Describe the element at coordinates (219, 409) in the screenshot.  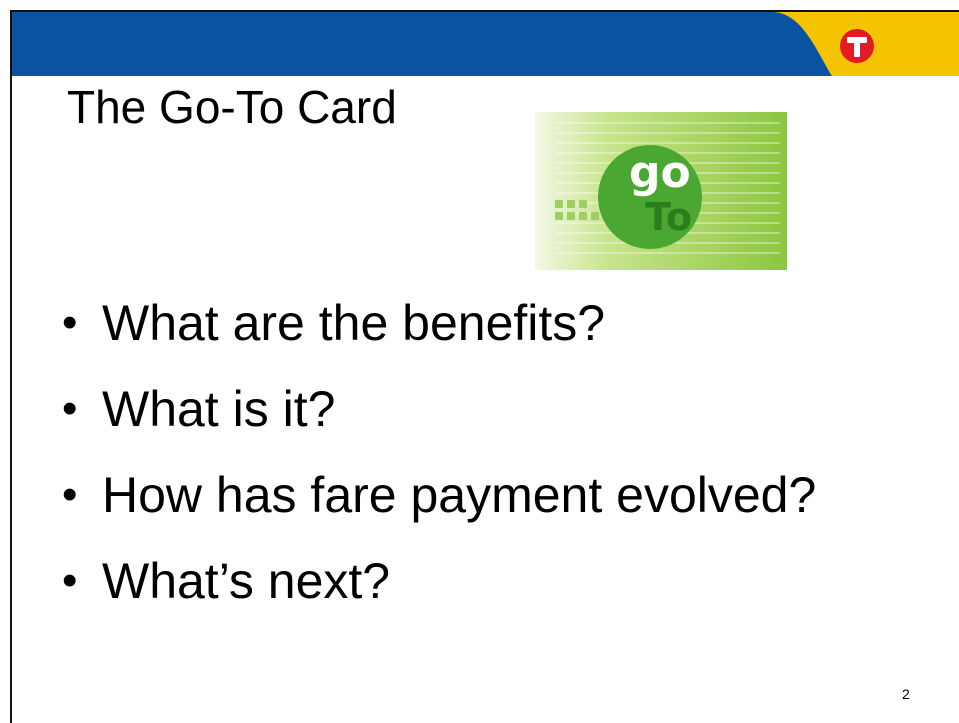
I see `bullet-text: What is it?` at that location.